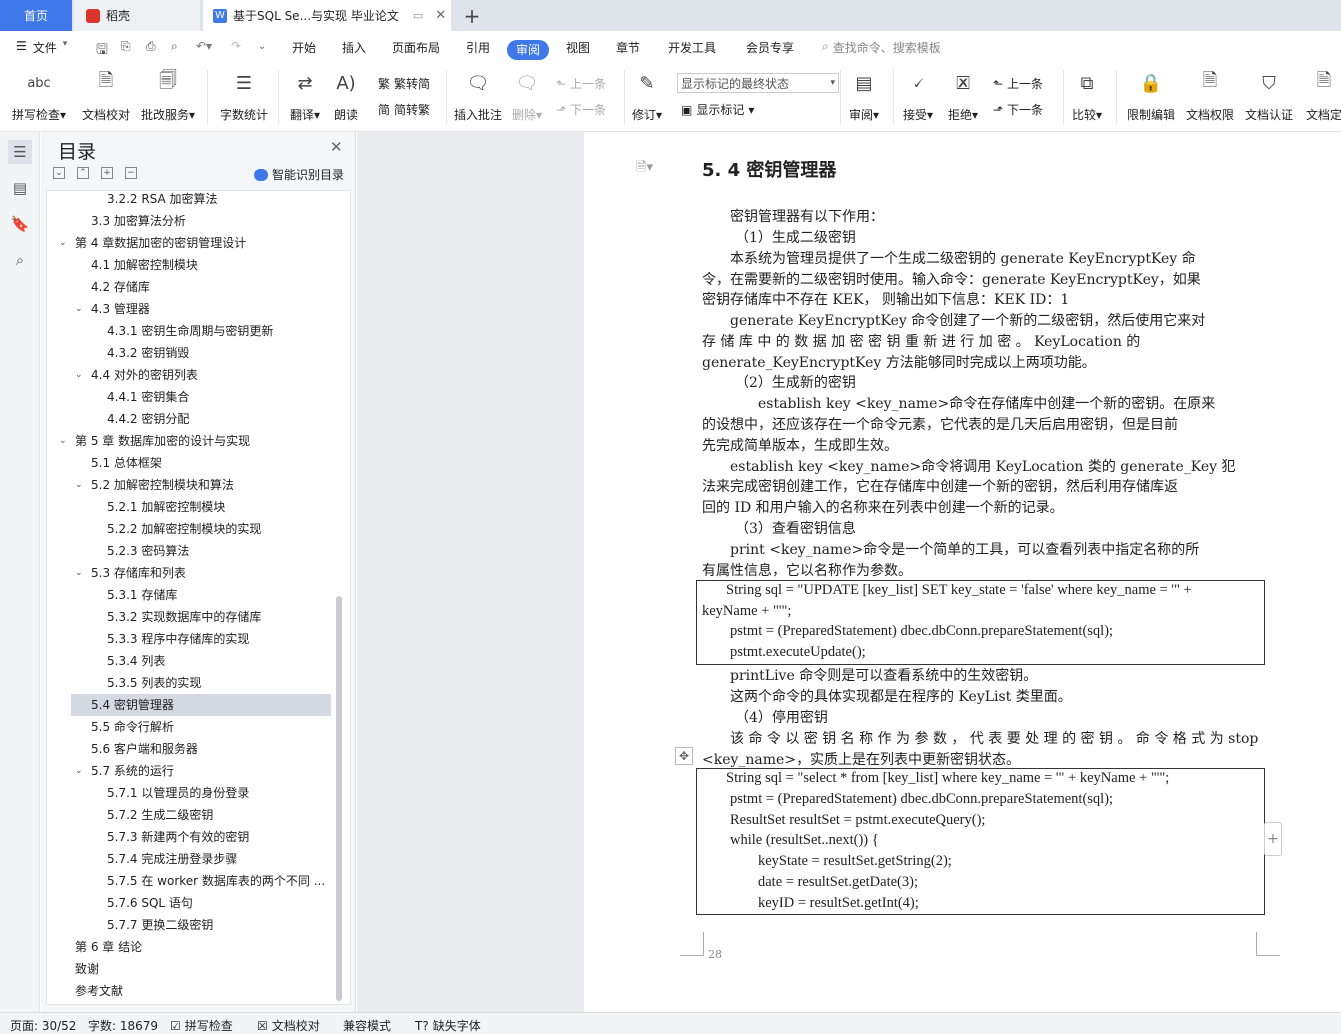 The width and height of the screenshot is (1341, 1034). I want to click on toc-item: 第 6 章 结论, so click(189, 947).